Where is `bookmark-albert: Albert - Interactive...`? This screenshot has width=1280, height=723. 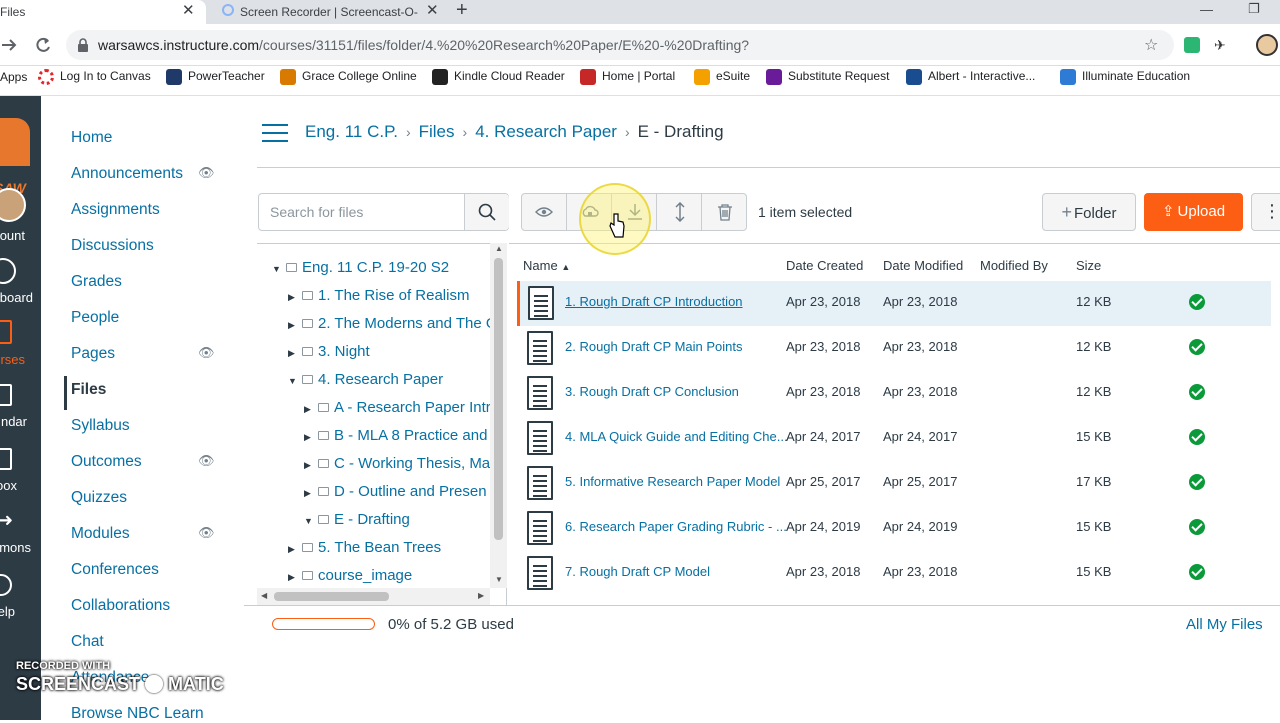
bookmark-albert: Albert - Interactive... is located at coordinates (970, 77).